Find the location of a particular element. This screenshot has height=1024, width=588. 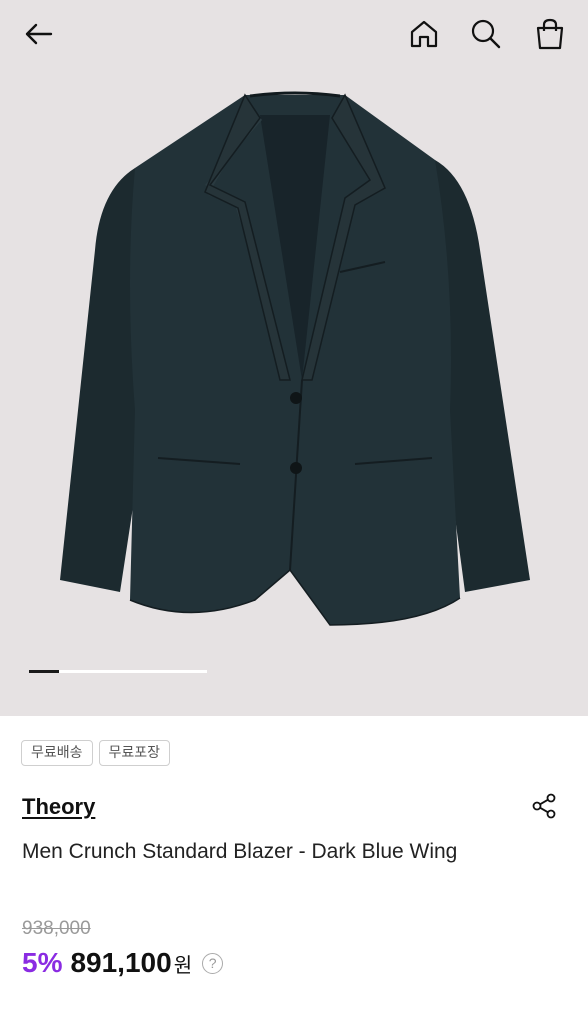

discount-rate: 5% is located at coordinates (42, 962).